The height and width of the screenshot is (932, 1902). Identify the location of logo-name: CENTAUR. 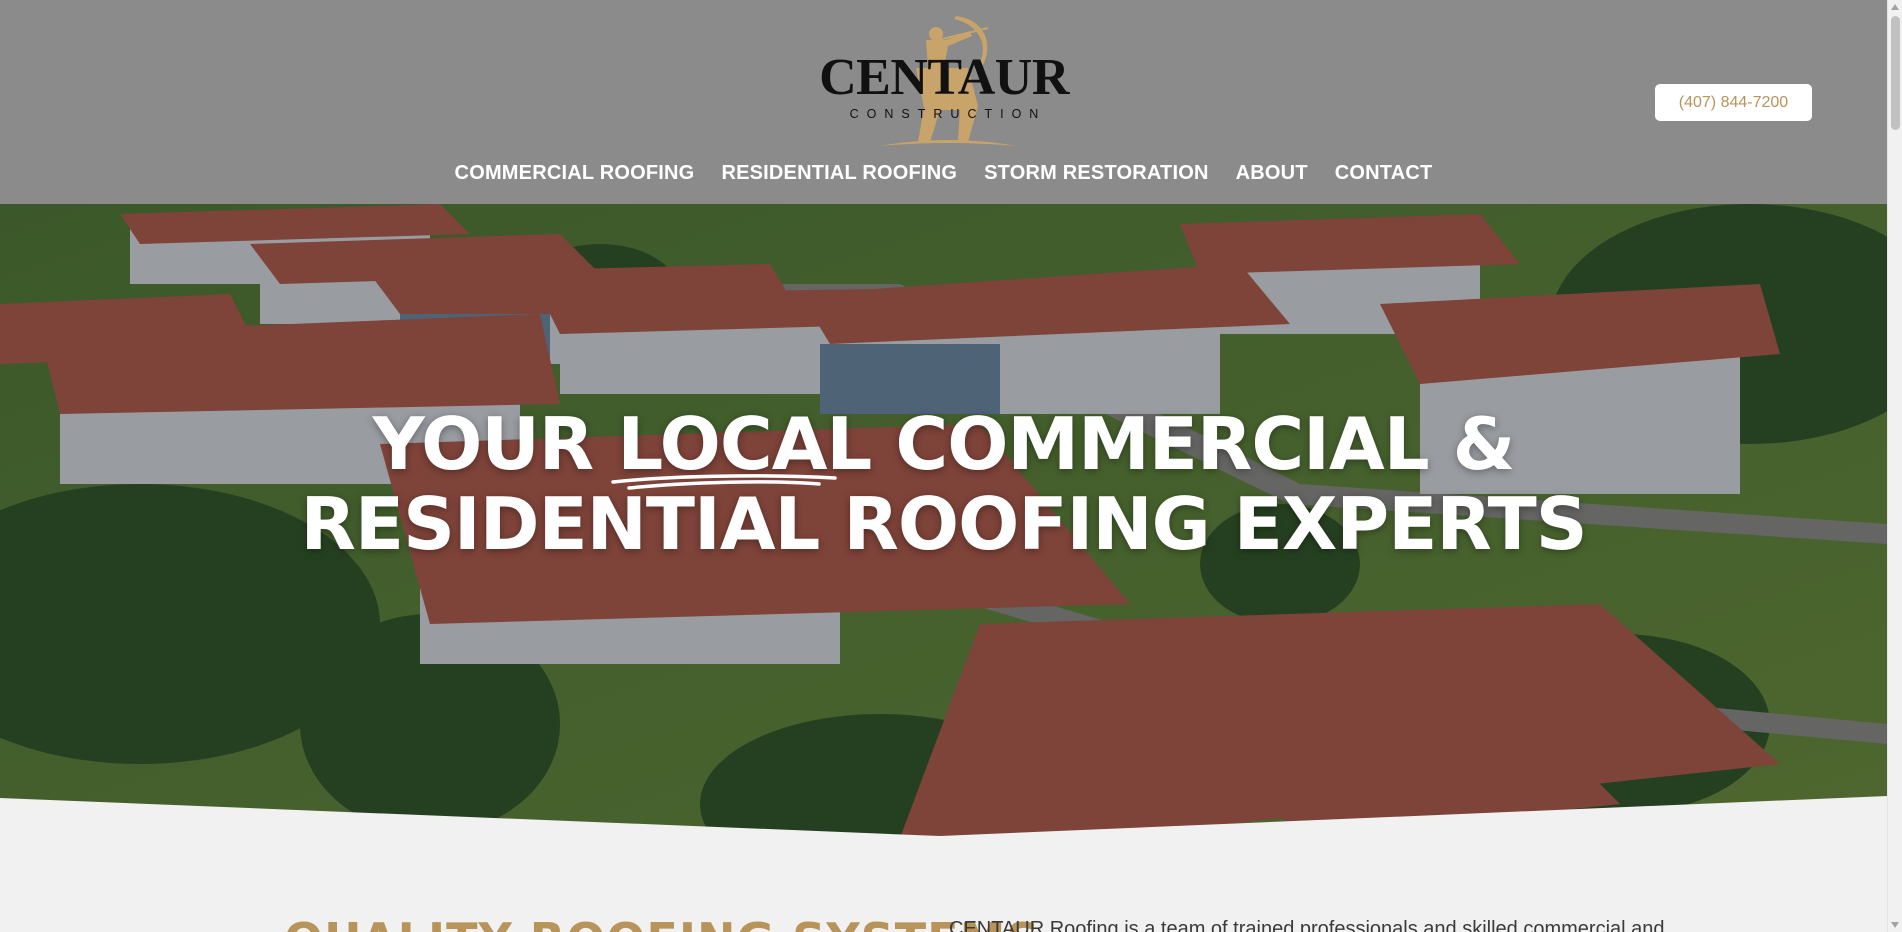
(944, 77).